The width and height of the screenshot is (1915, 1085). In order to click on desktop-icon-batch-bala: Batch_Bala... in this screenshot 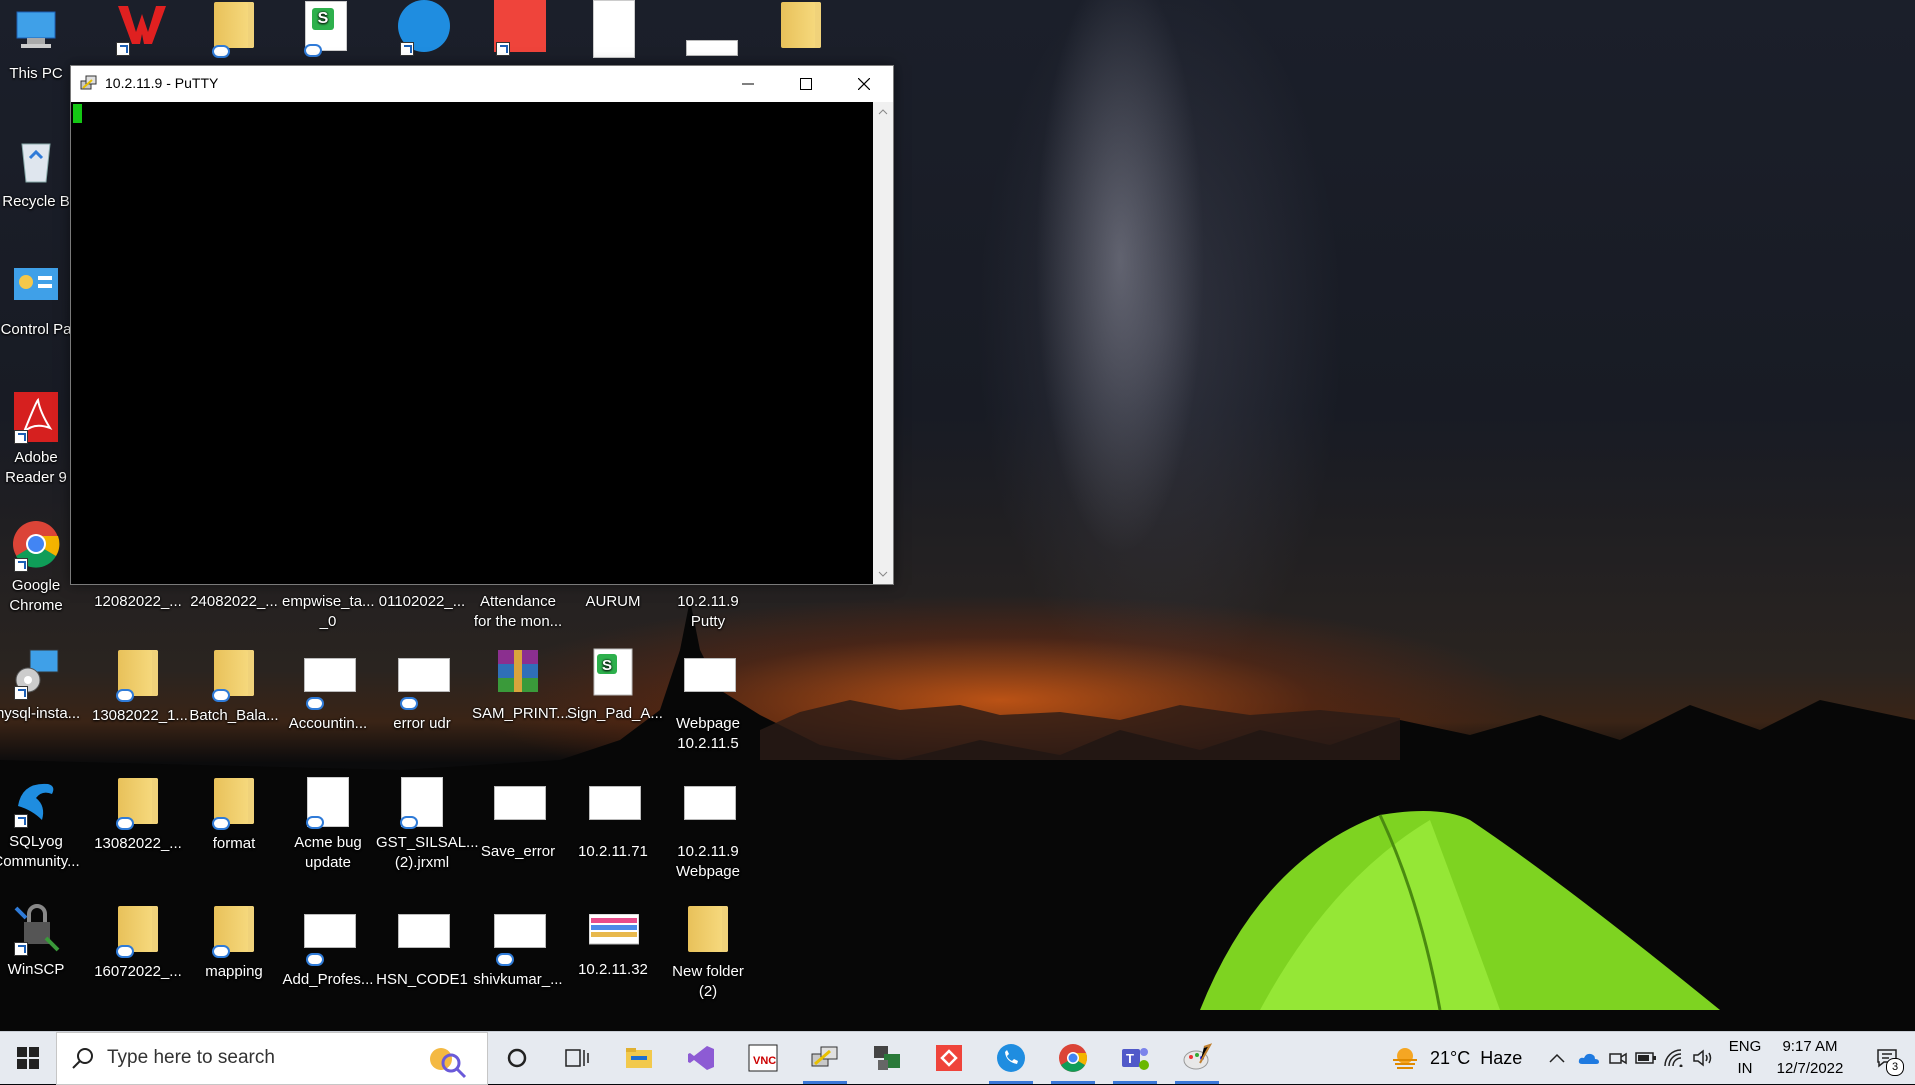, I will do `click(234, 687)`.